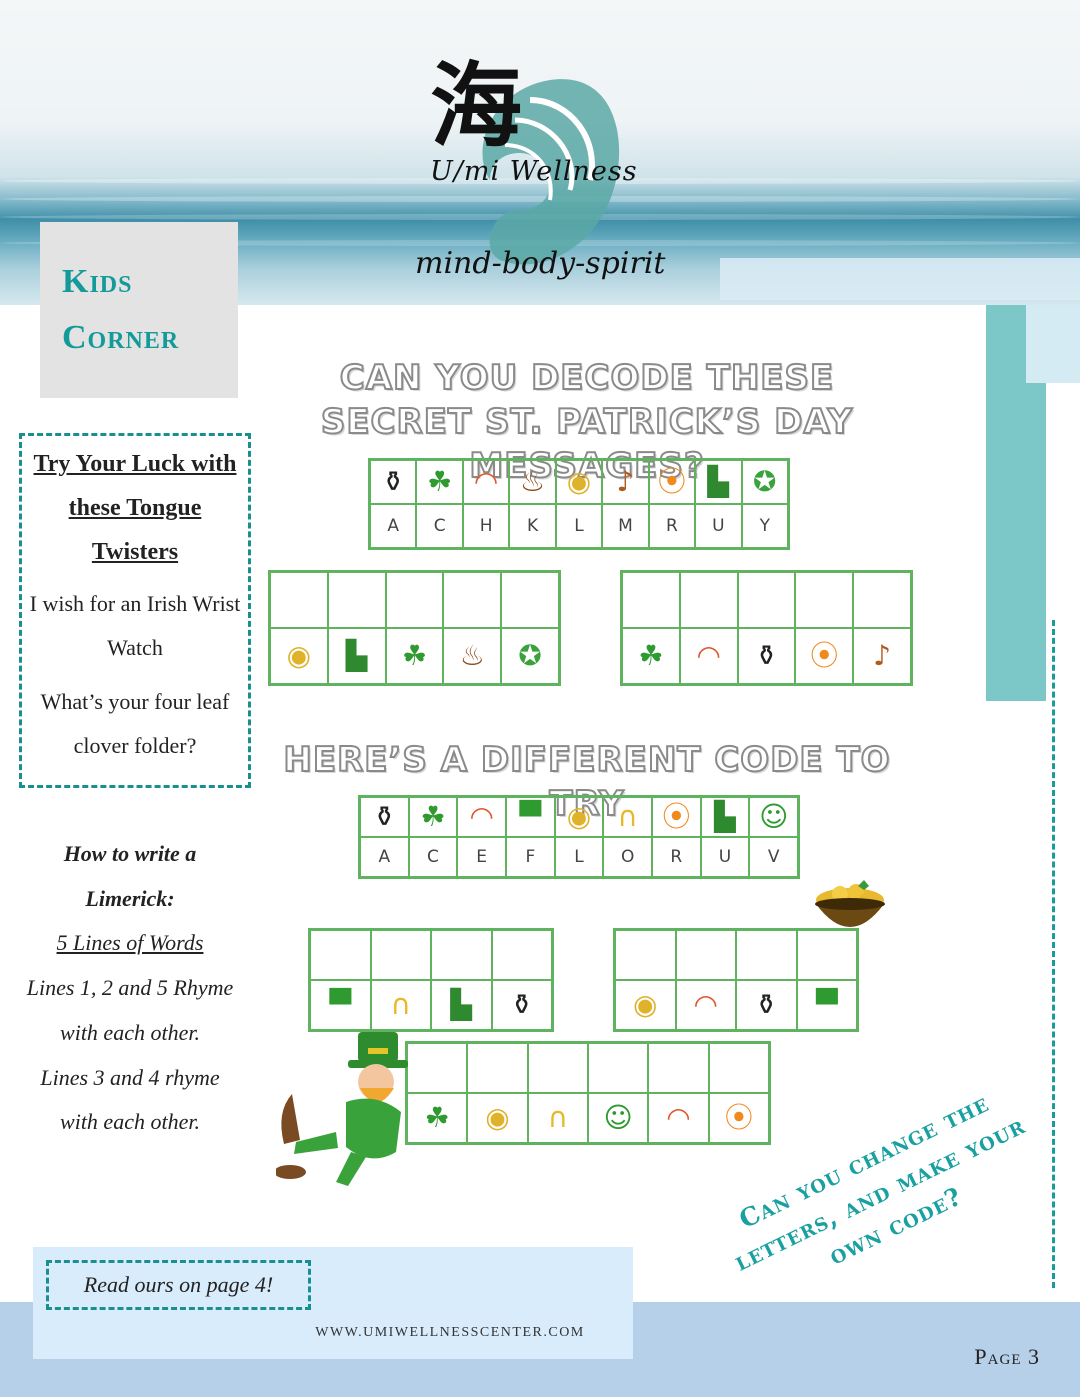  What do you see at coordinates (450, 1333) in the screenshot?
I see `website-link: WWW.UMIWELLNESSCENTER.COM` at bounding box center [450, 1333].